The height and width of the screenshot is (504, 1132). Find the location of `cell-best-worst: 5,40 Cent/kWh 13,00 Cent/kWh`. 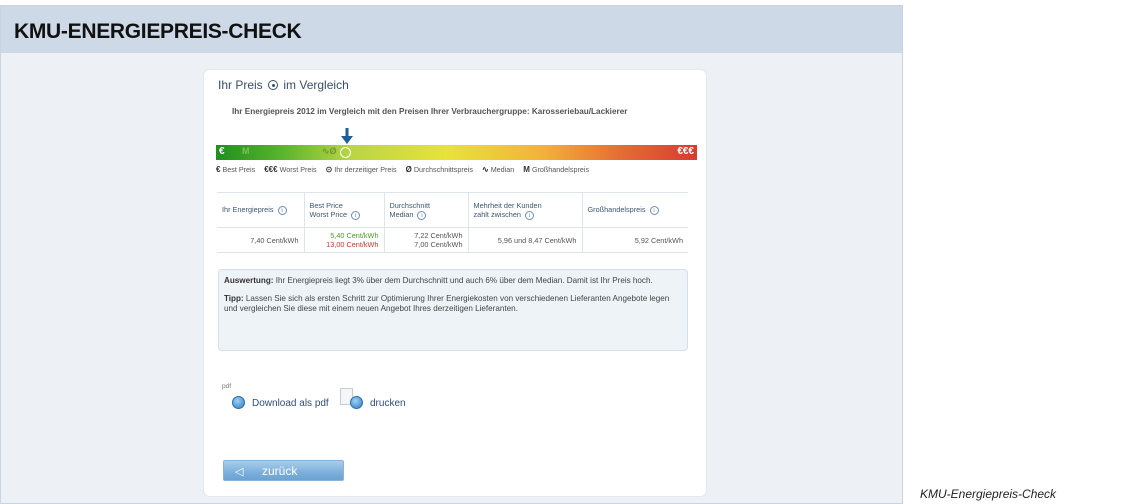

cell-best-worst: 5,40 Cent/kWh 13,00 Cent/kWh is located at coordinates (344, 240).